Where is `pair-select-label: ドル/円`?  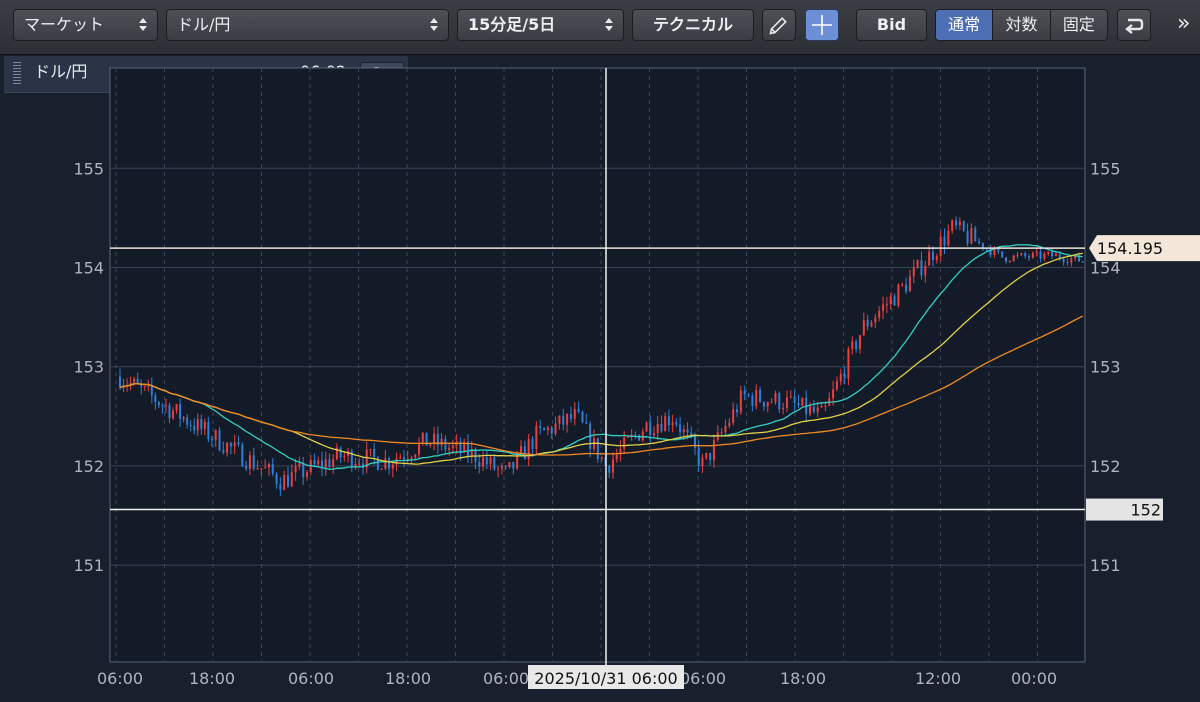
pair-select-label: ドル/円 is located at coordinates (204, 24).